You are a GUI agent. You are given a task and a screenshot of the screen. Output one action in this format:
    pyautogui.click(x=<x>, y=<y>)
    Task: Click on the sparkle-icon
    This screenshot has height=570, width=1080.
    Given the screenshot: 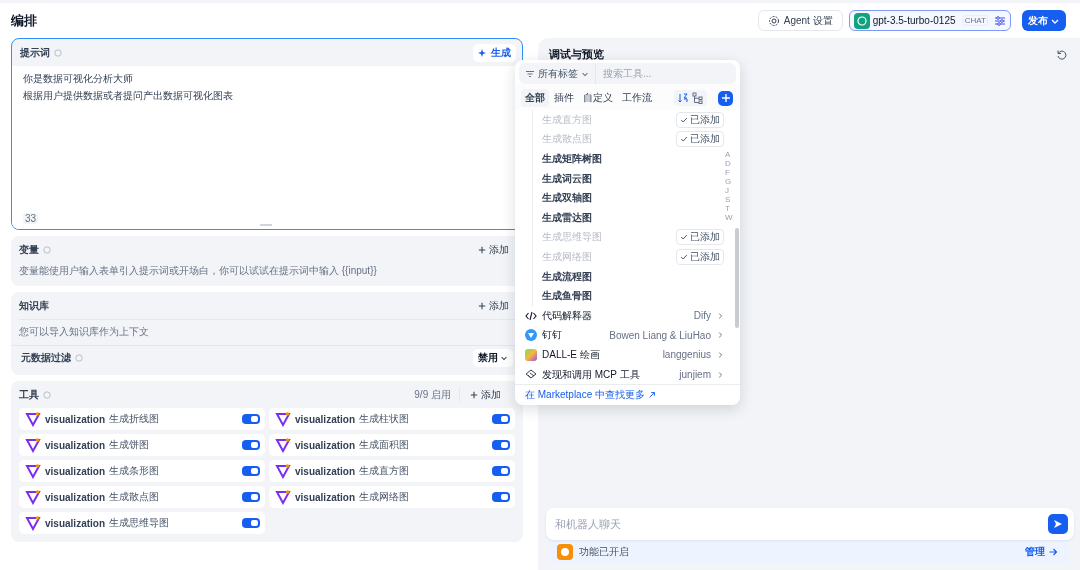 What is the action you would take?
    pyautogui.click(x=483, y=52)
    